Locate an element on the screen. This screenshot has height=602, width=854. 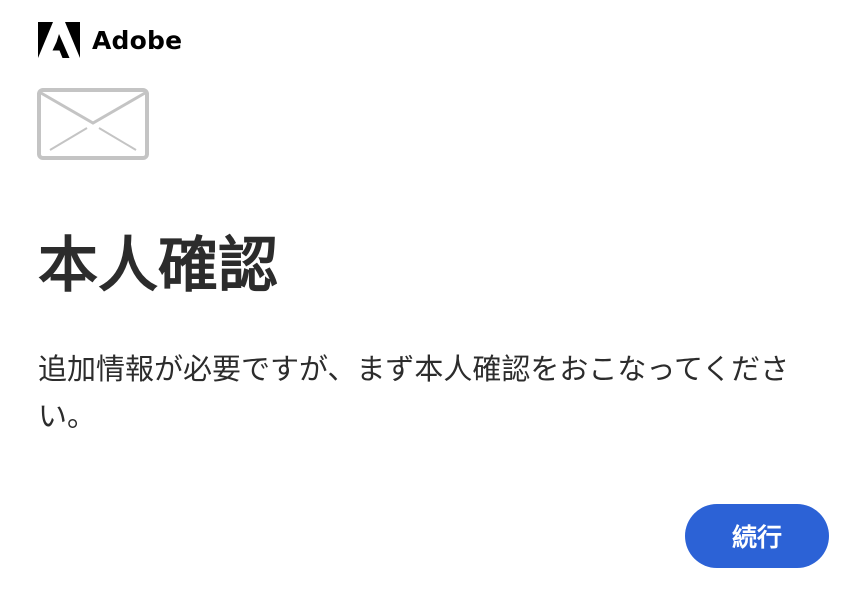
brand-header: Adobe is located at coordinates (110, 40).